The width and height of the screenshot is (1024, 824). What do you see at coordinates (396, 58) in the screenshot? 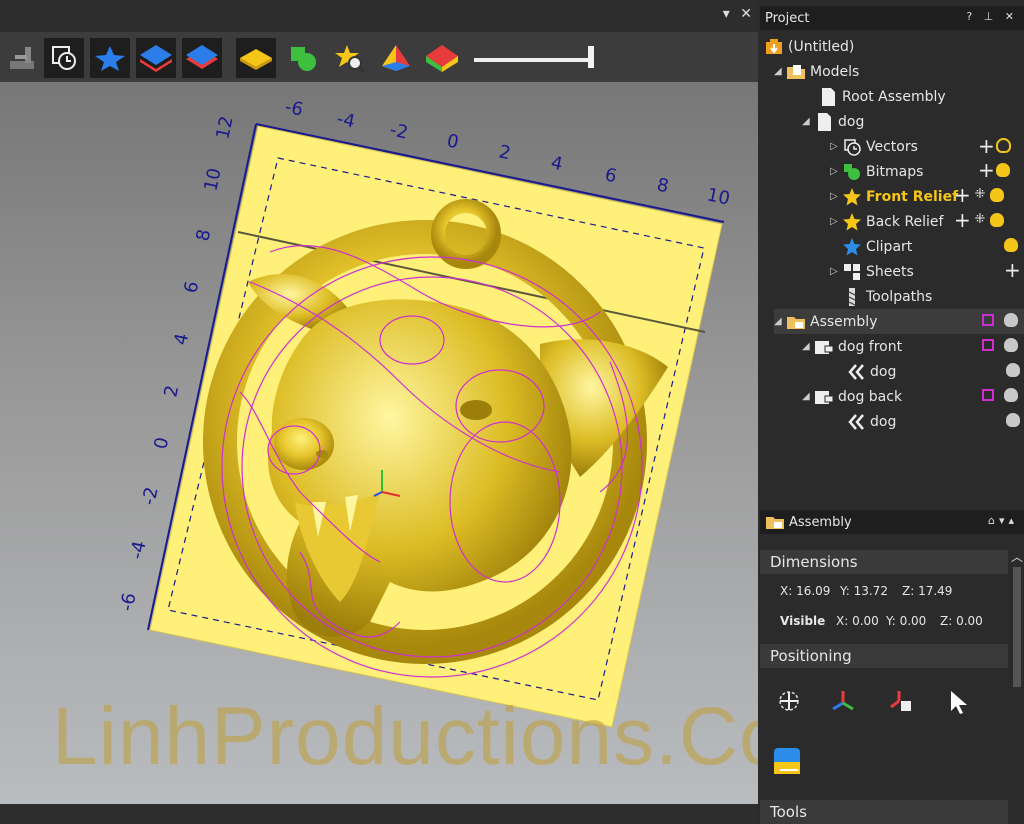
I see `pyramid-icon` at bounding box center [396, 58].